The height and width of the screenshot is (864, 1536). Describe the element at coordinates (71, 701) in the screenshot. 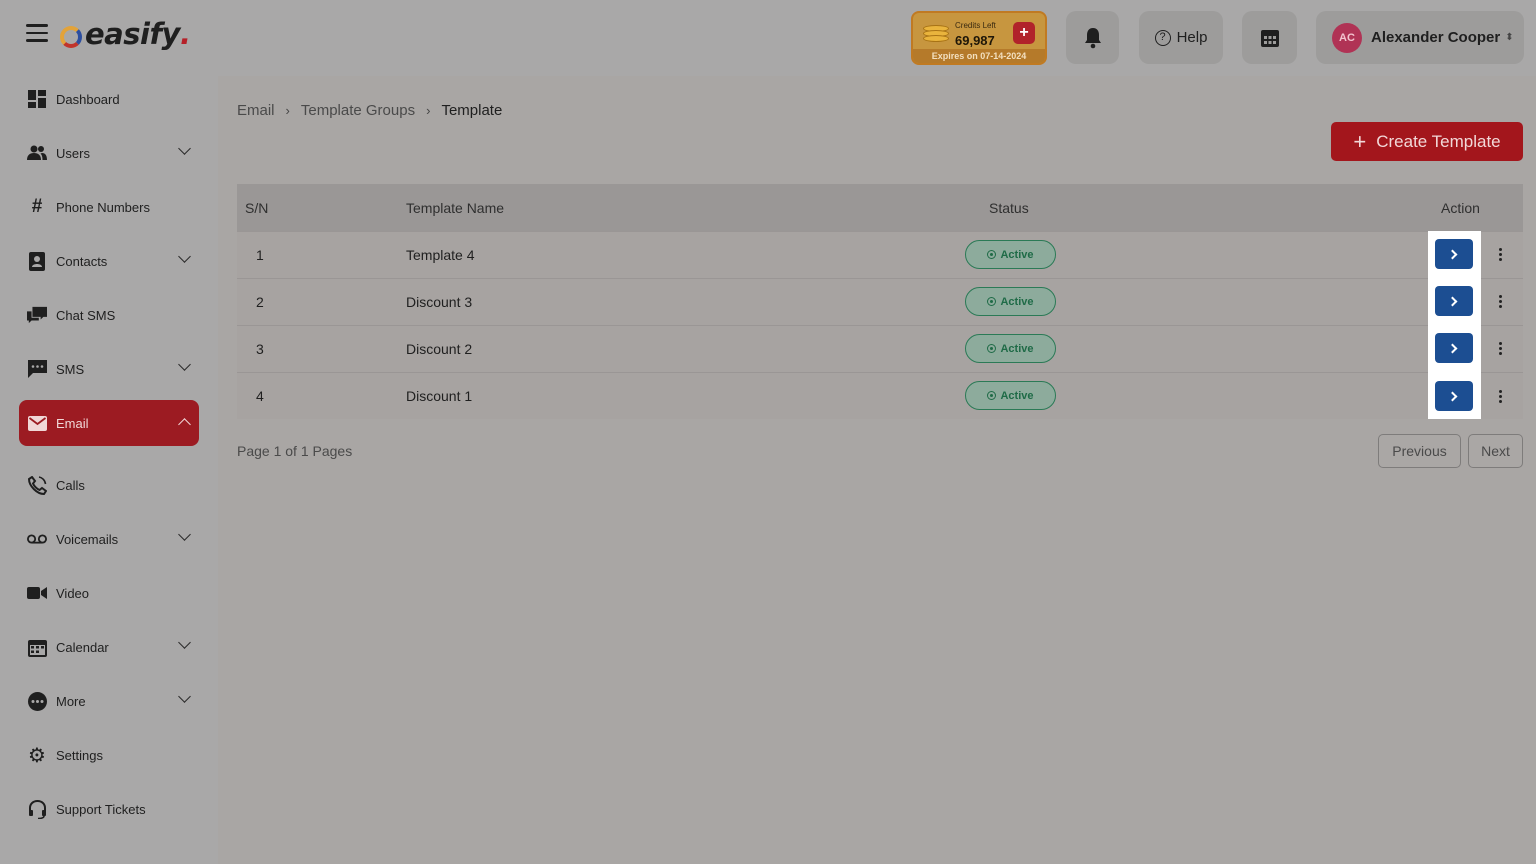

I see `sidebar-item-label: More` at that location.